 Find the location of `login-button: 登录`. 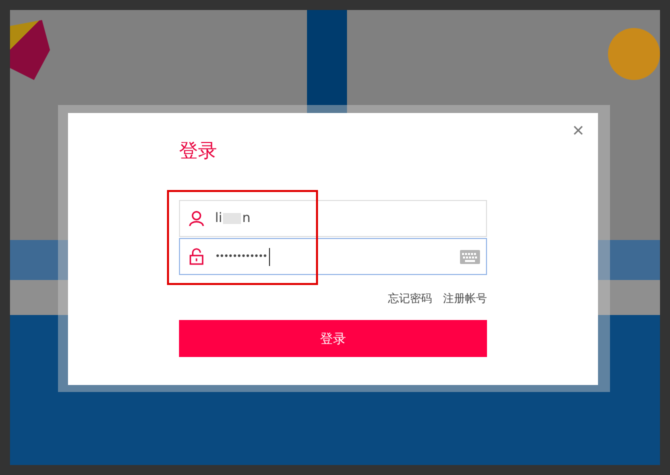

login-button: 登录 is located at coordinates (333, 338).